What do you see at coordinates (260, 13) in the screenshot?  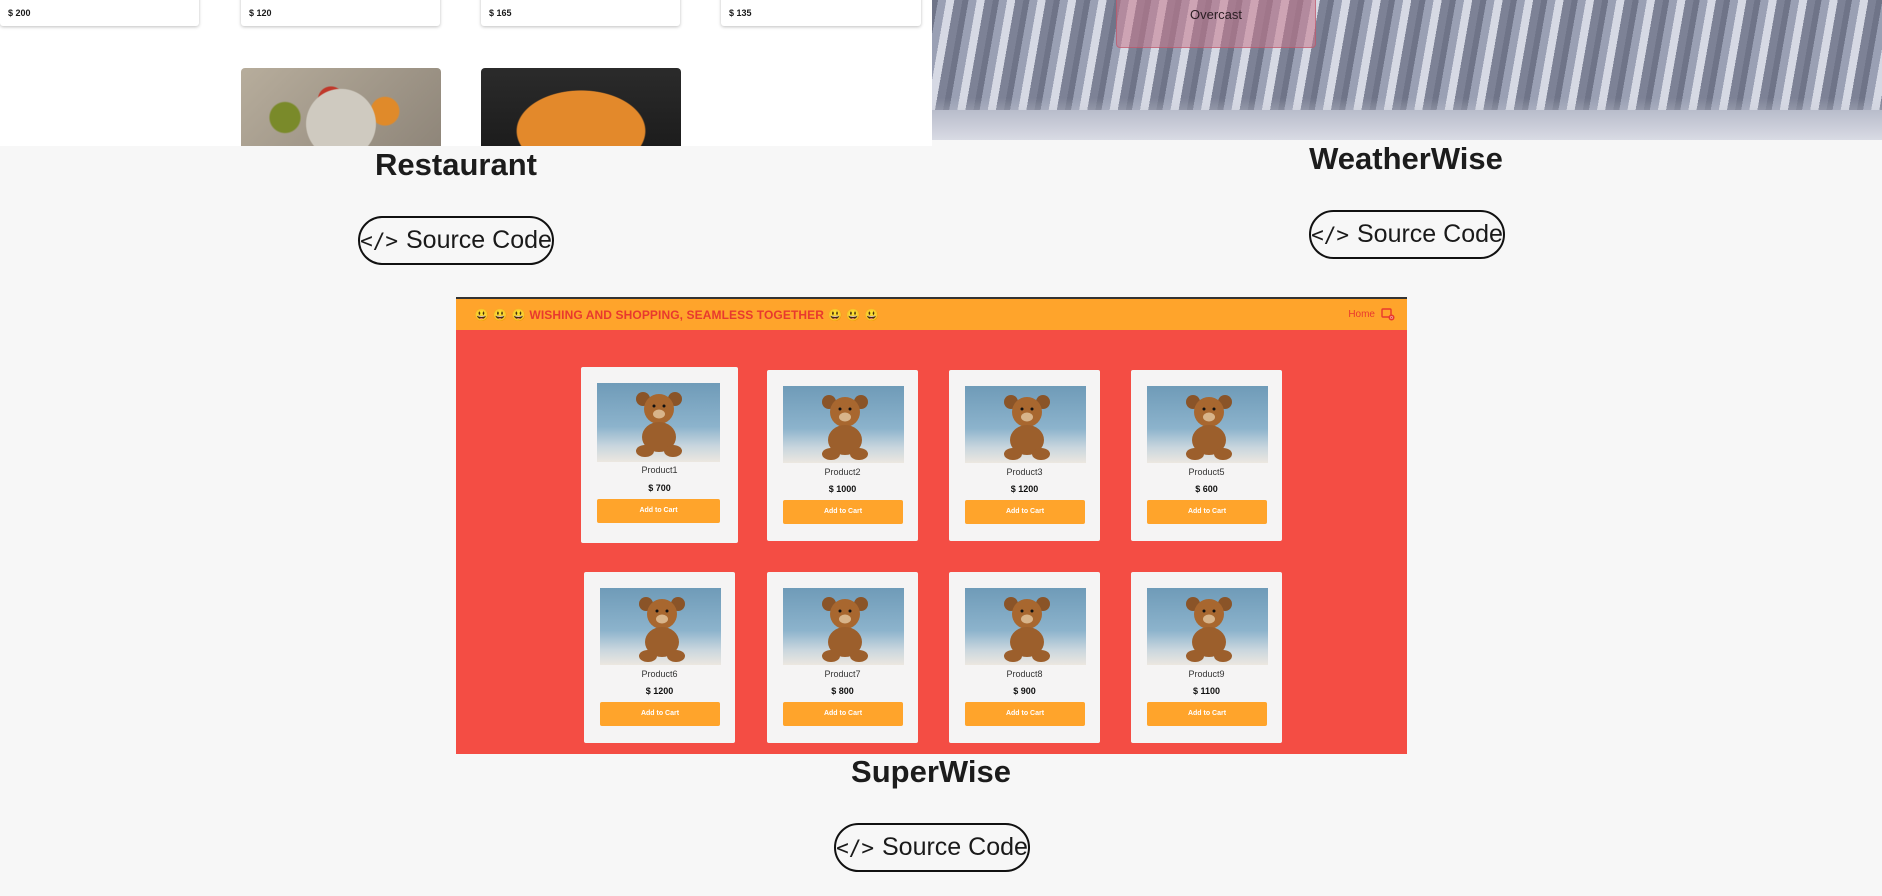 I see `menu-item-price: $ 120` at bounding box center [260, 13].